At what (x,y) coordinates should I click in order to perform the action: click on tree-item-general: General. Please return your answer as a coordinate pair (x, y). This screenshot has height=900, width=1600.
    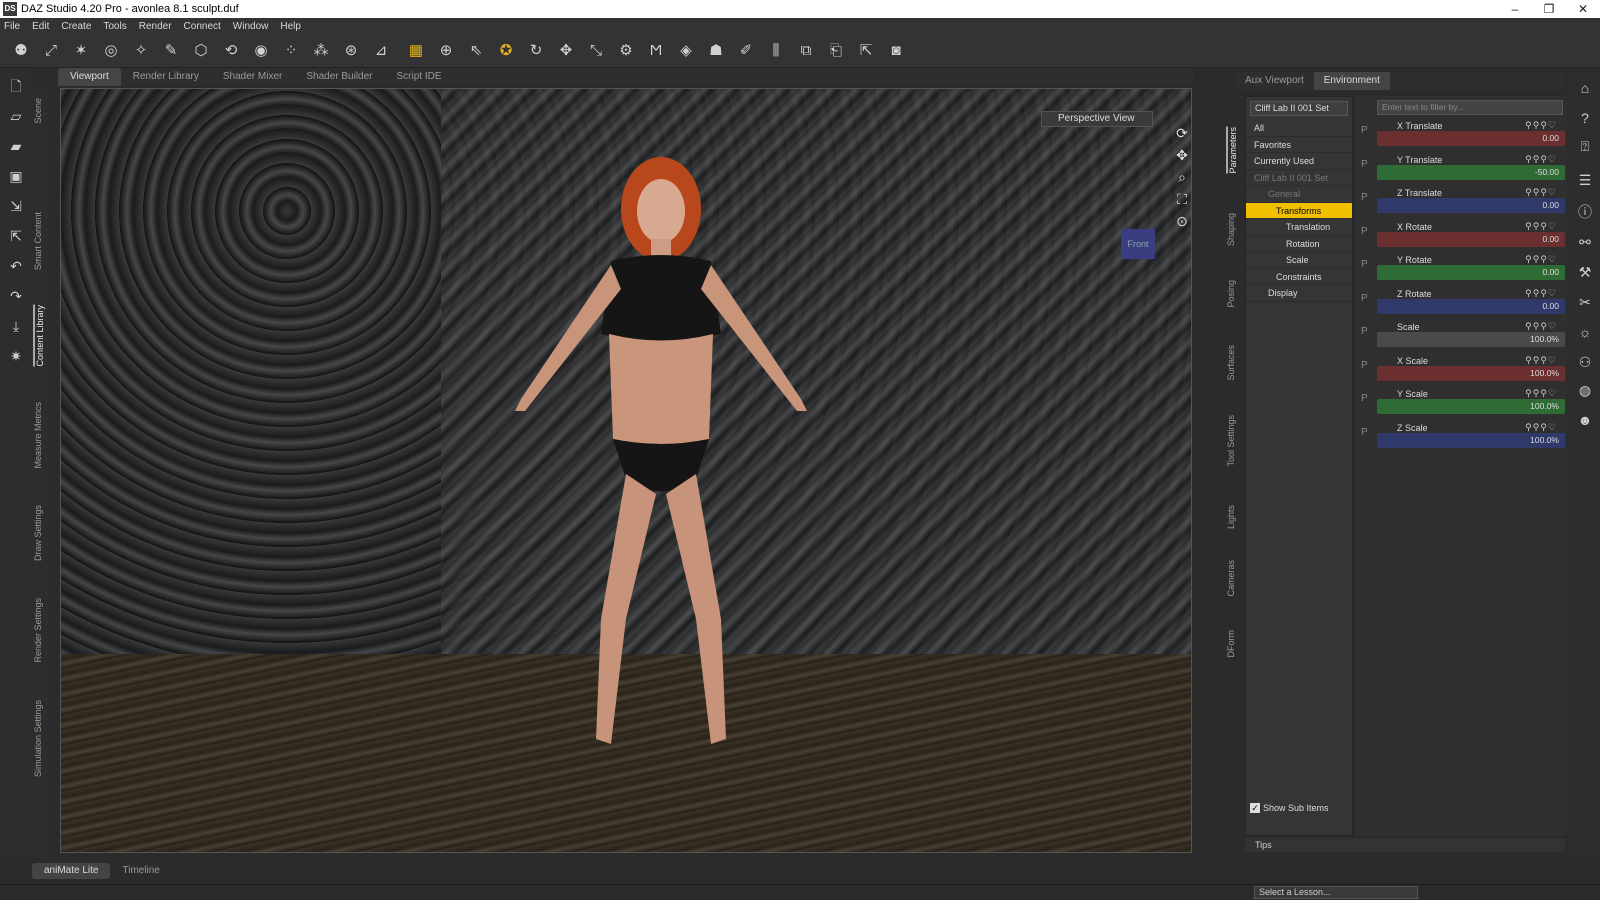
    Looking at the image, I should click on (1299, 194).